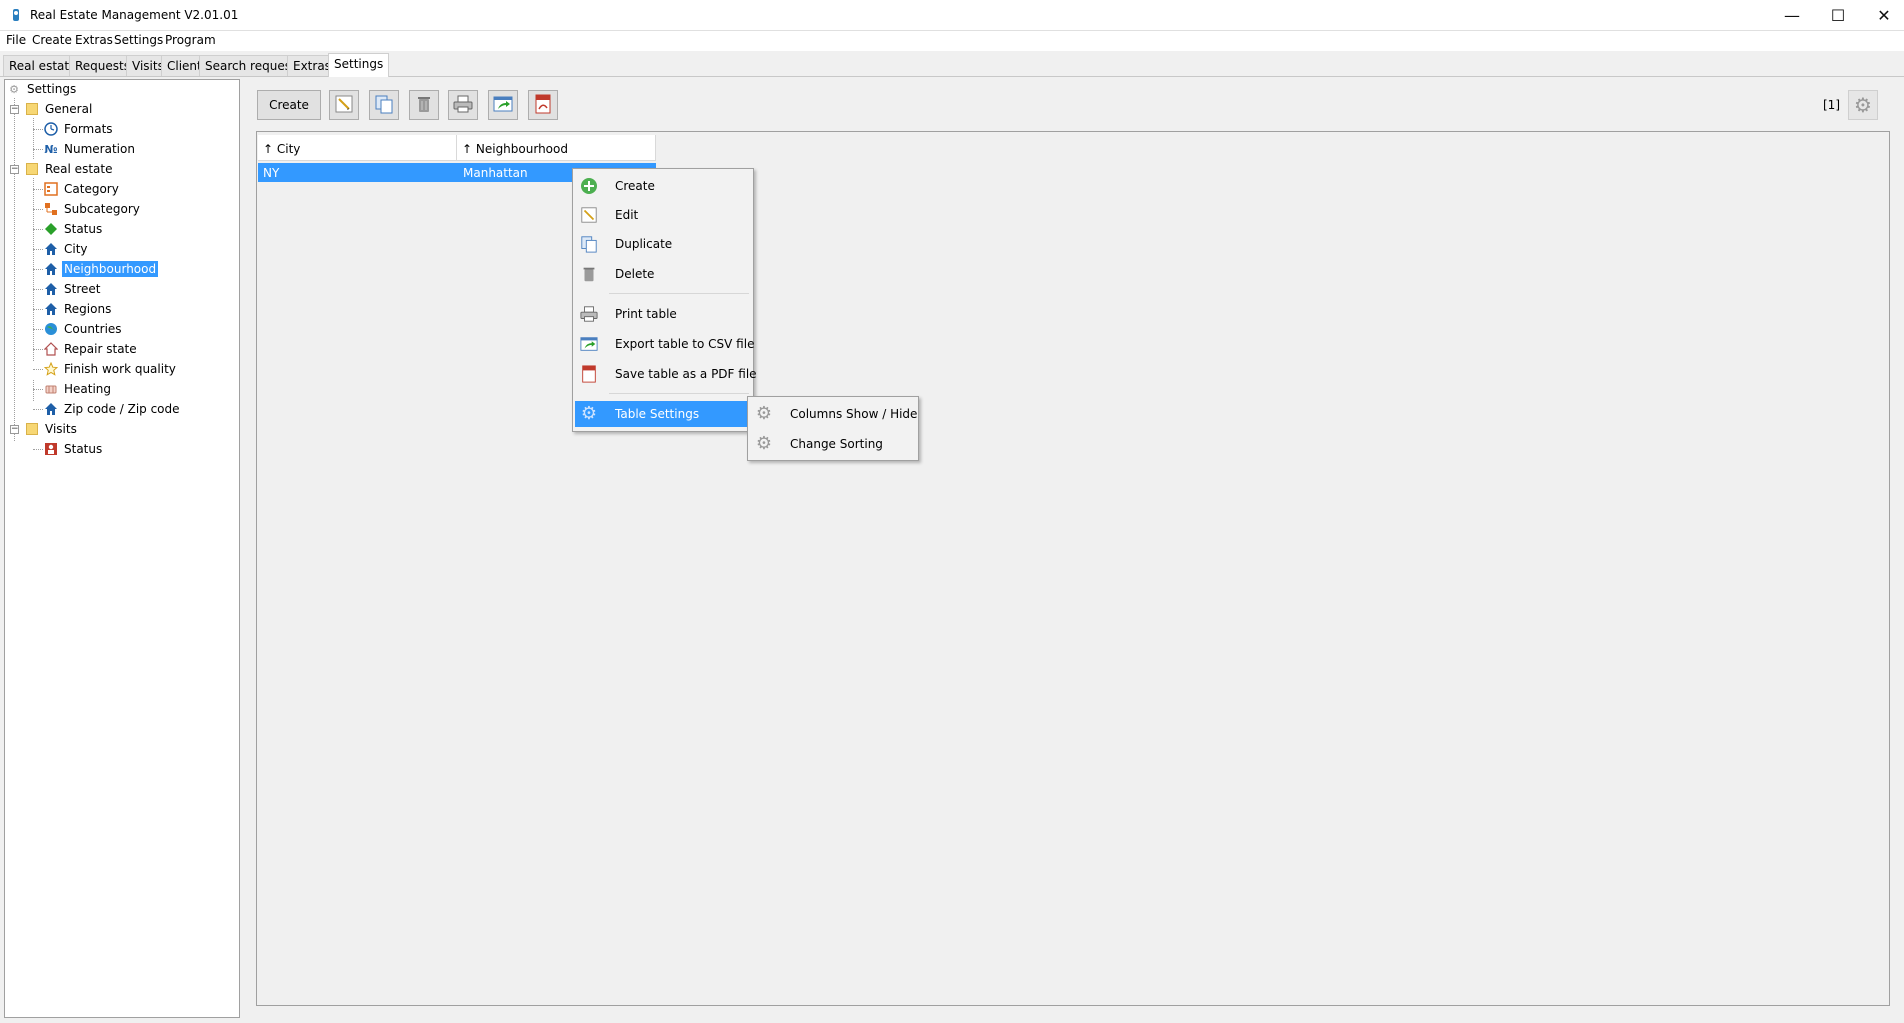 The width and height of the screenshot is (1904, 1023). What do you see at coordinates (78, 389) in the screenshot?
I see `tree-item-heating: Heating` at bounding box center [78, 389].